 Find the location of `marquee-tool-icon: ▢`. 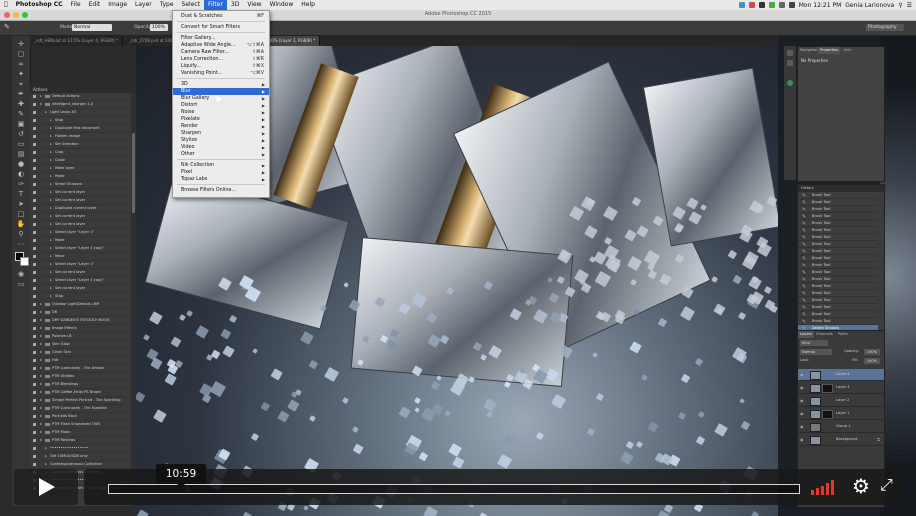

marquee-tool-icon: ▢ is located at coordinates (21, 54).